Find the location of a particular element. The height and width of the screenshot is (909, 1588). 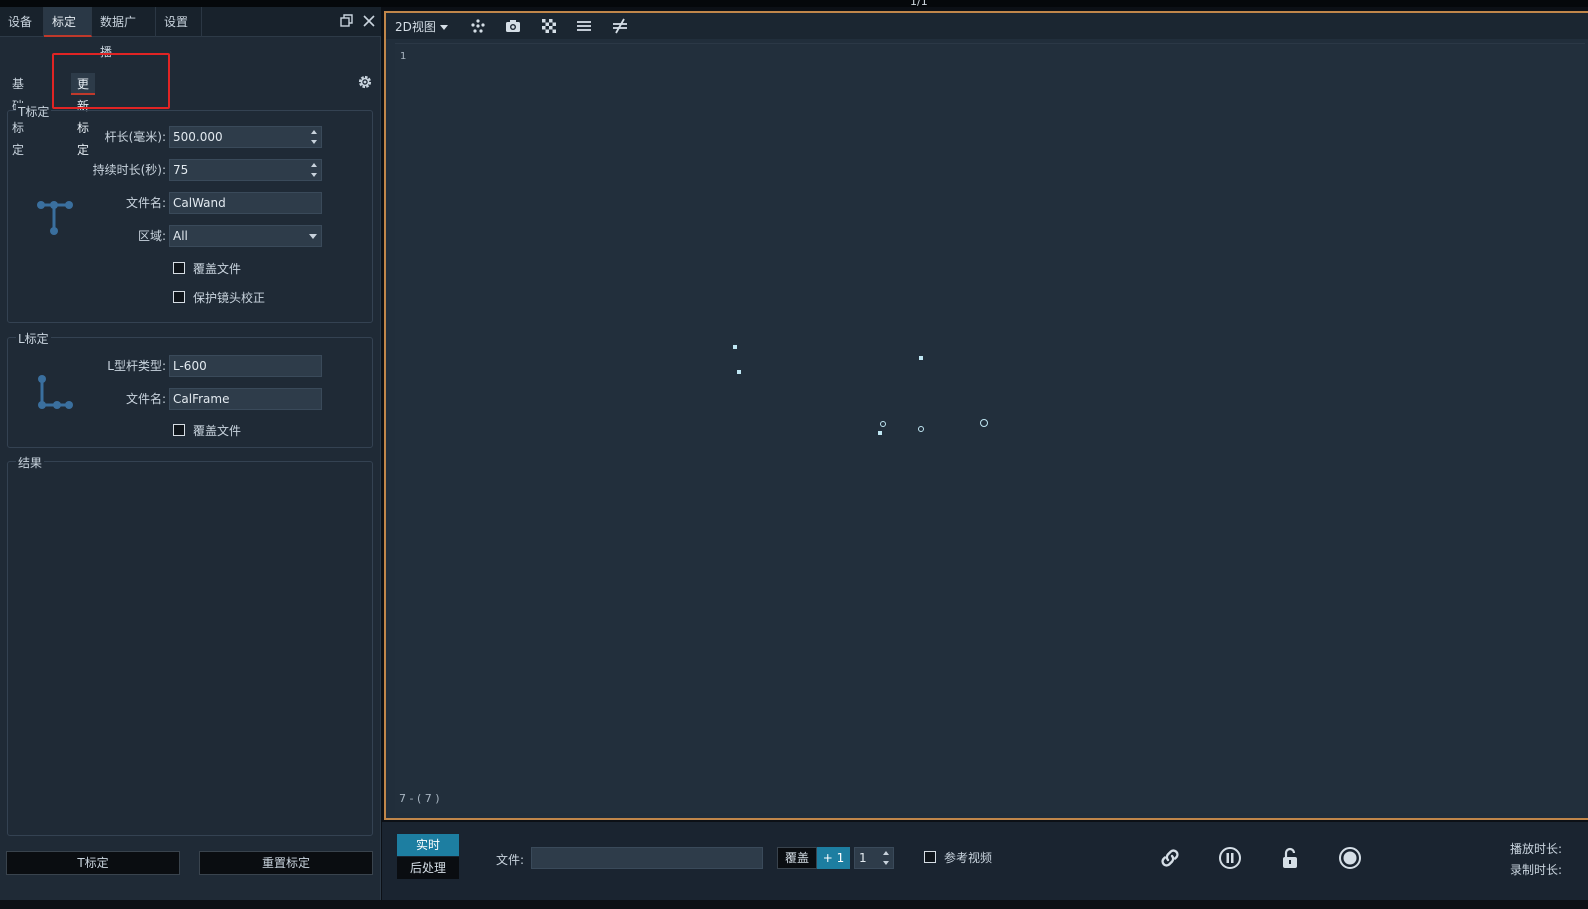

l-filename-input: CalFrame is located at coordinates (245, 399).